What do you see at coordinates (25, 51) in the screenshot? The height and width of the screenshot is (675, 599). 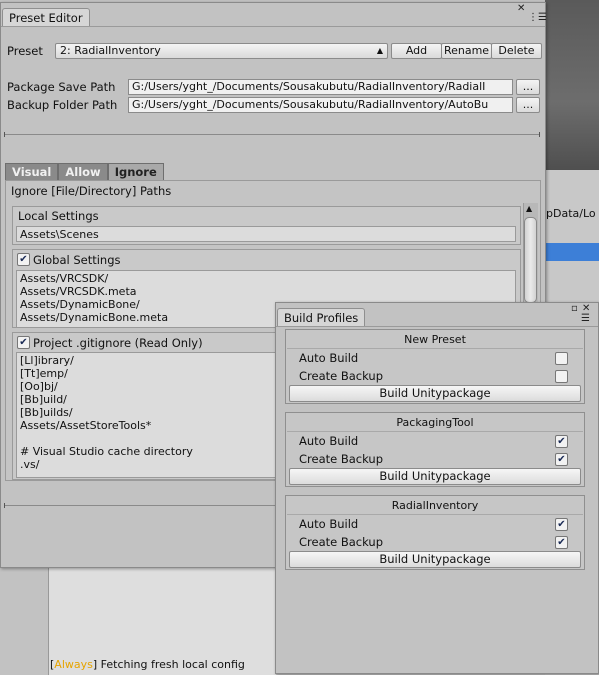 I see `preset-label: Preset` at bounding box center [25, 51].